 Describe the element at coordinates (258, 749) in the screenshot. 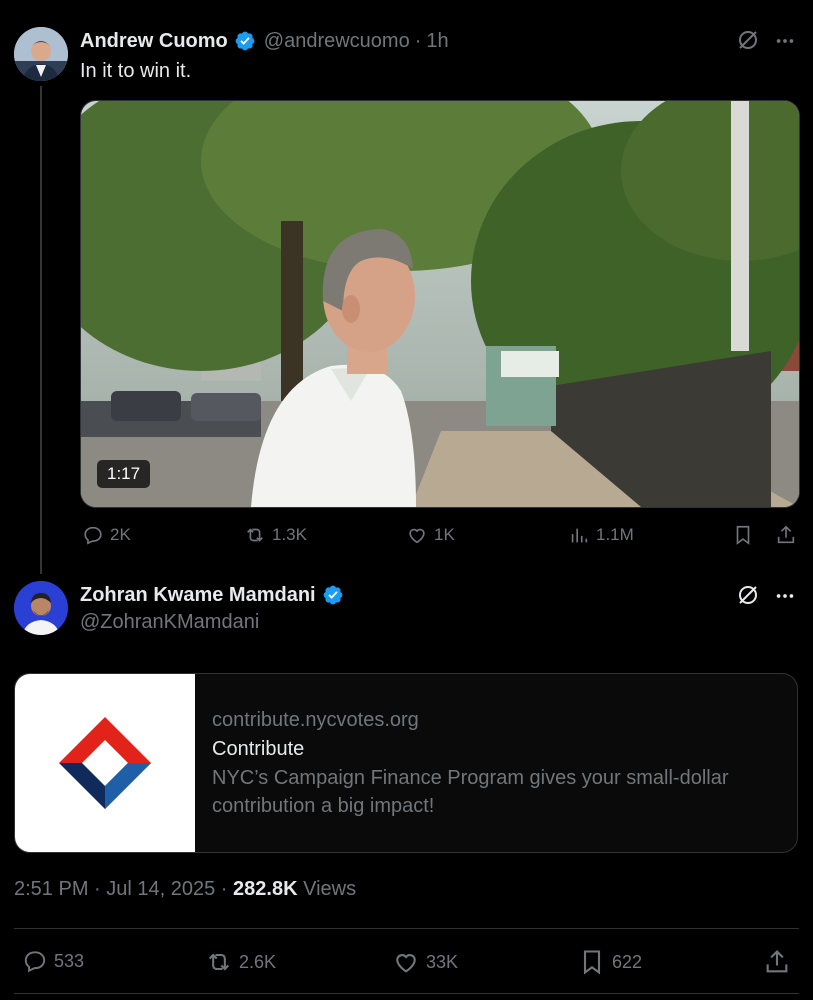

I see `link-card-title: Contribute` at that location.